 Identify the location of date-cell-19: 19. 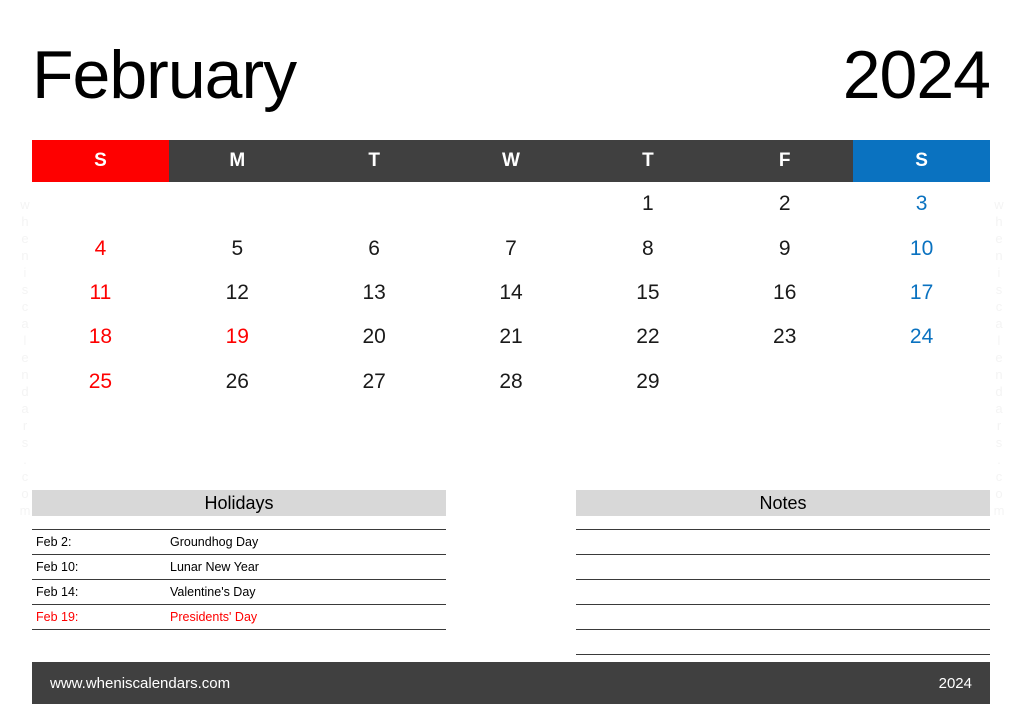
(237, 337).